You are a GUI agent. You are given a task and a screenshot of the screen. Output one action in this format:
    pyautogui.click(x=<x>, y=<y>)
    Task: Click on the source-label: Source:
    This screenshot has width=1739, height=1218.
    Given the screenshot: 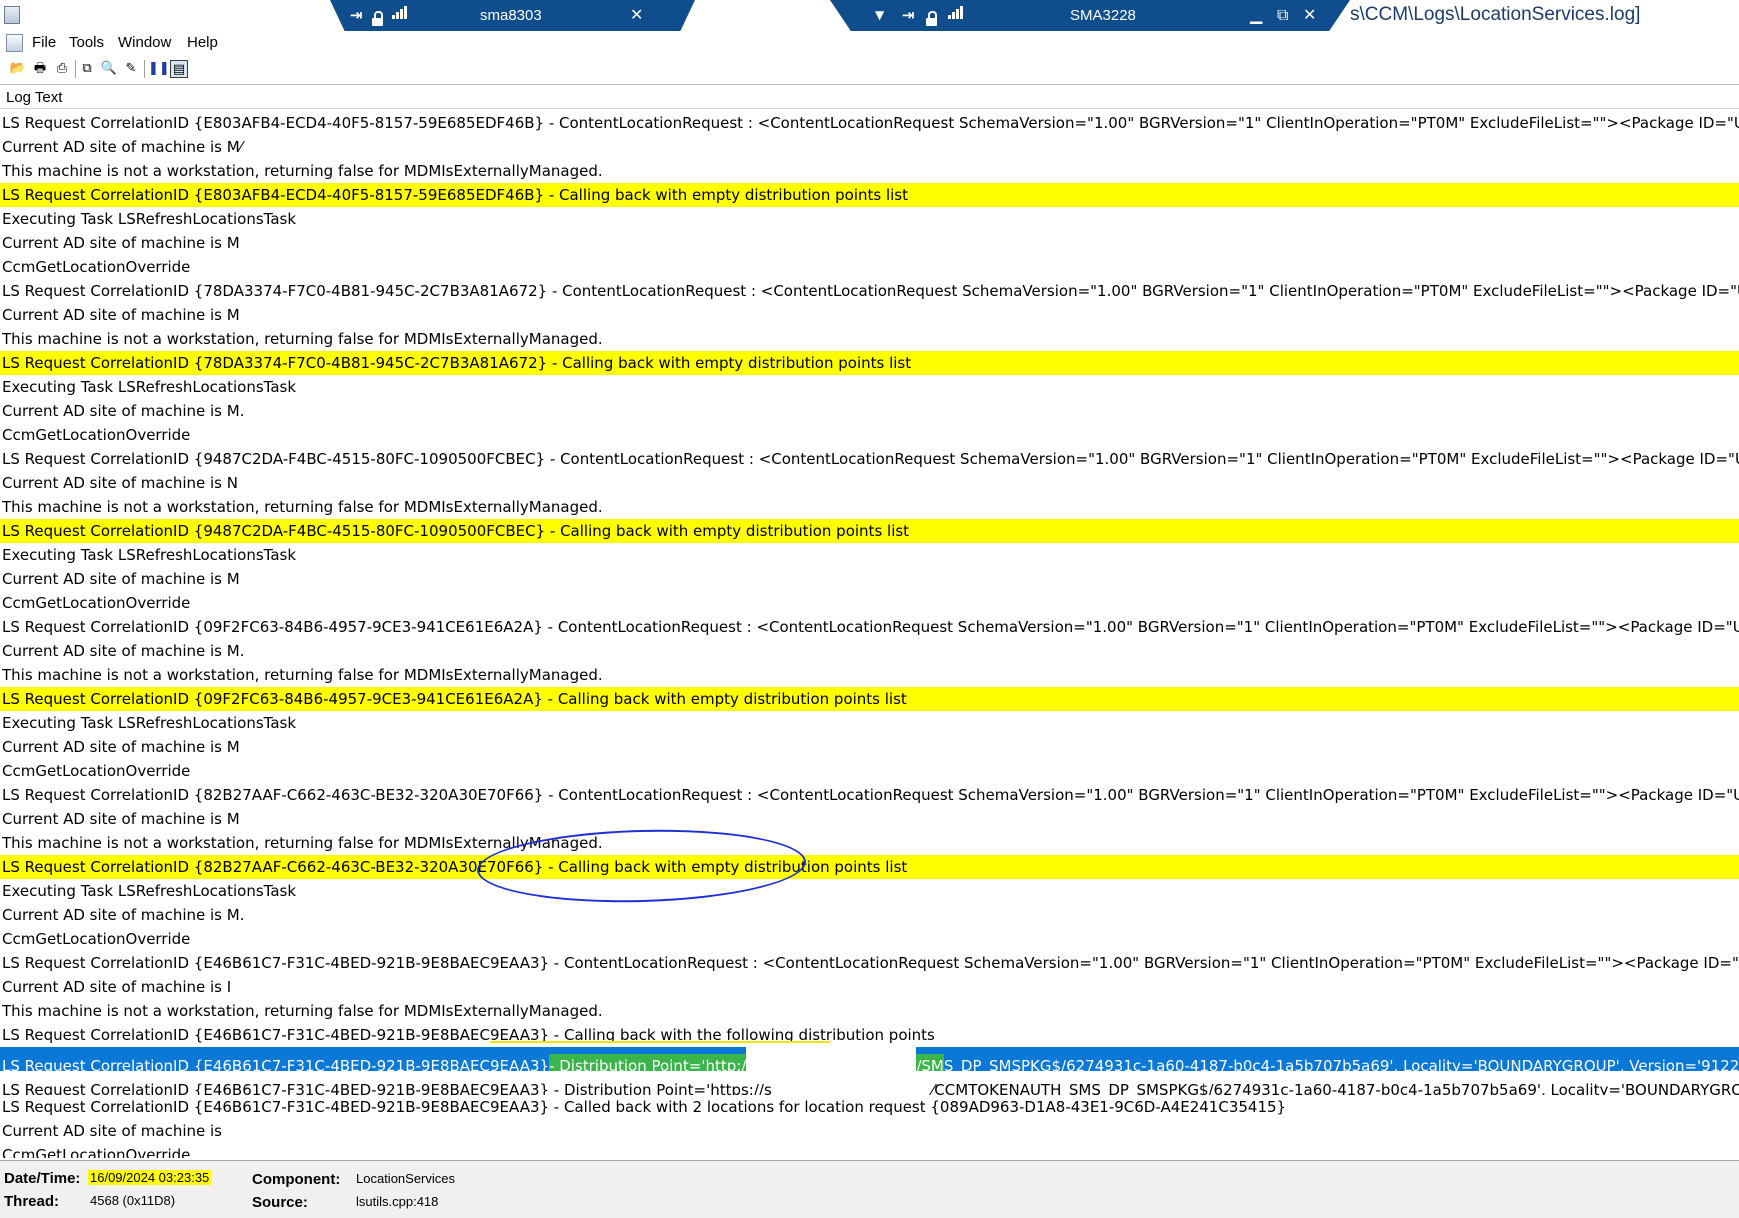 What is the action you would take?
    pyautogui.click(x=280, y=1202)
    